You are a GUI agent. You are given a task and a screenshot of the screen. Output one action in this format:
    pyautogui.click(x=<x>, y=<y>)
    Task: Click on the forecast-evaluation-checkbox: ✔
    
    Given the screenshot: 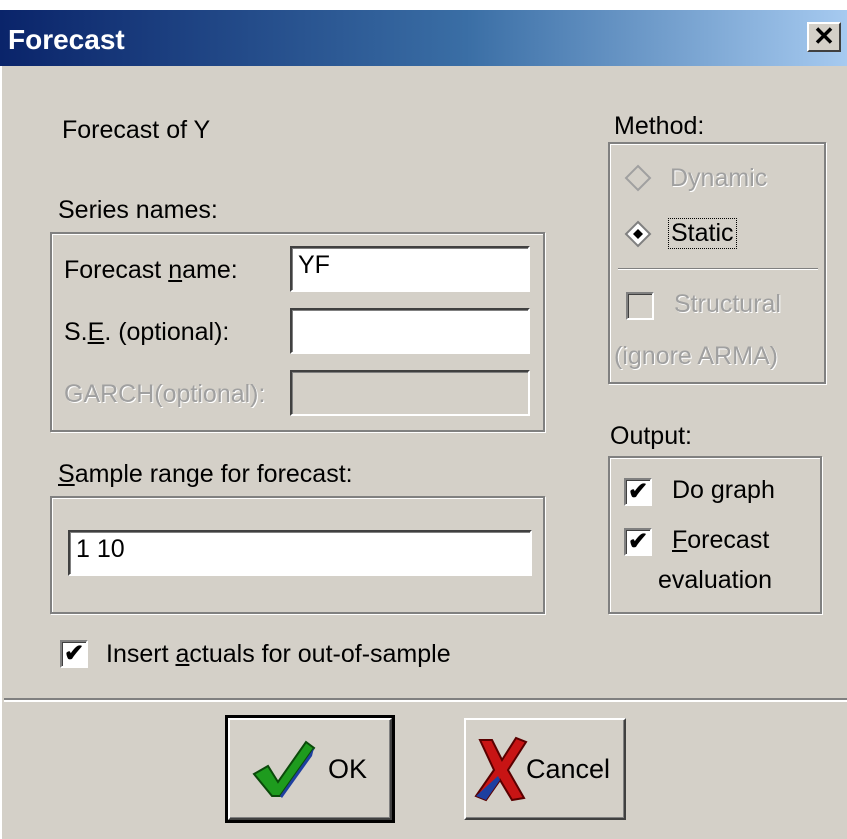 What is the action you would take?
    pyautogui.click(x=638, y=542)
    